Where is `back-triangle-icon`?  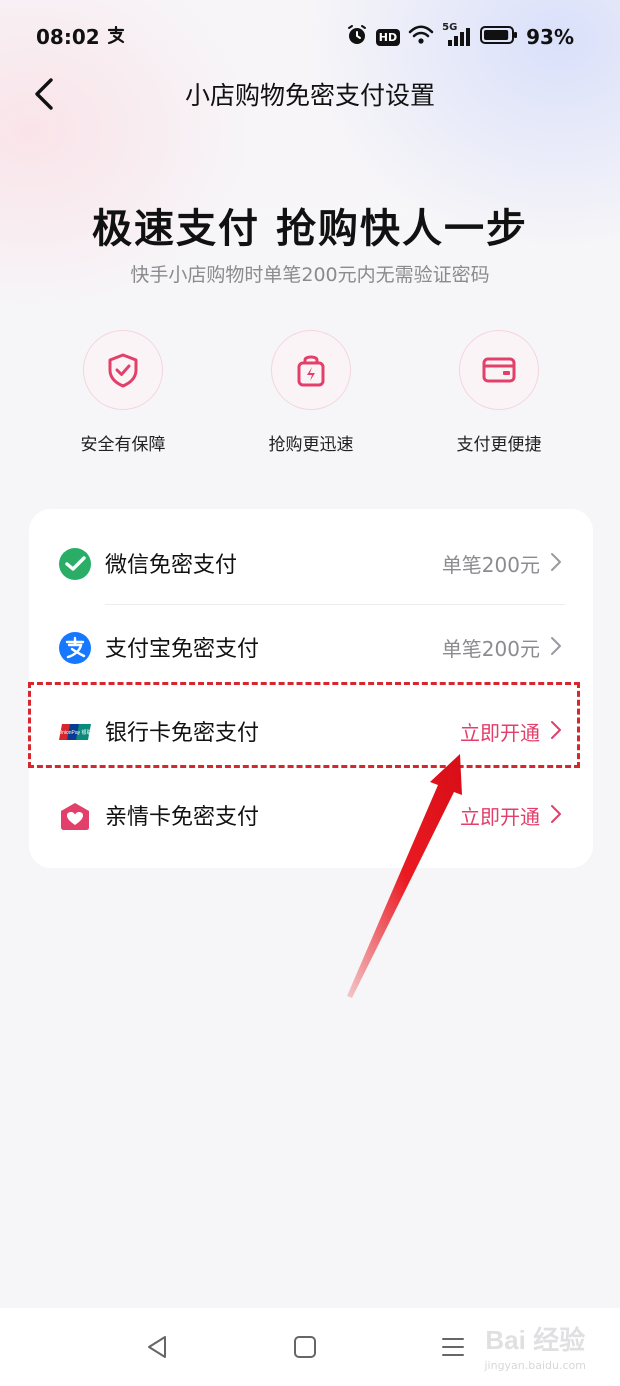
back-triangle-icon is located at coordinates (157, 1347).